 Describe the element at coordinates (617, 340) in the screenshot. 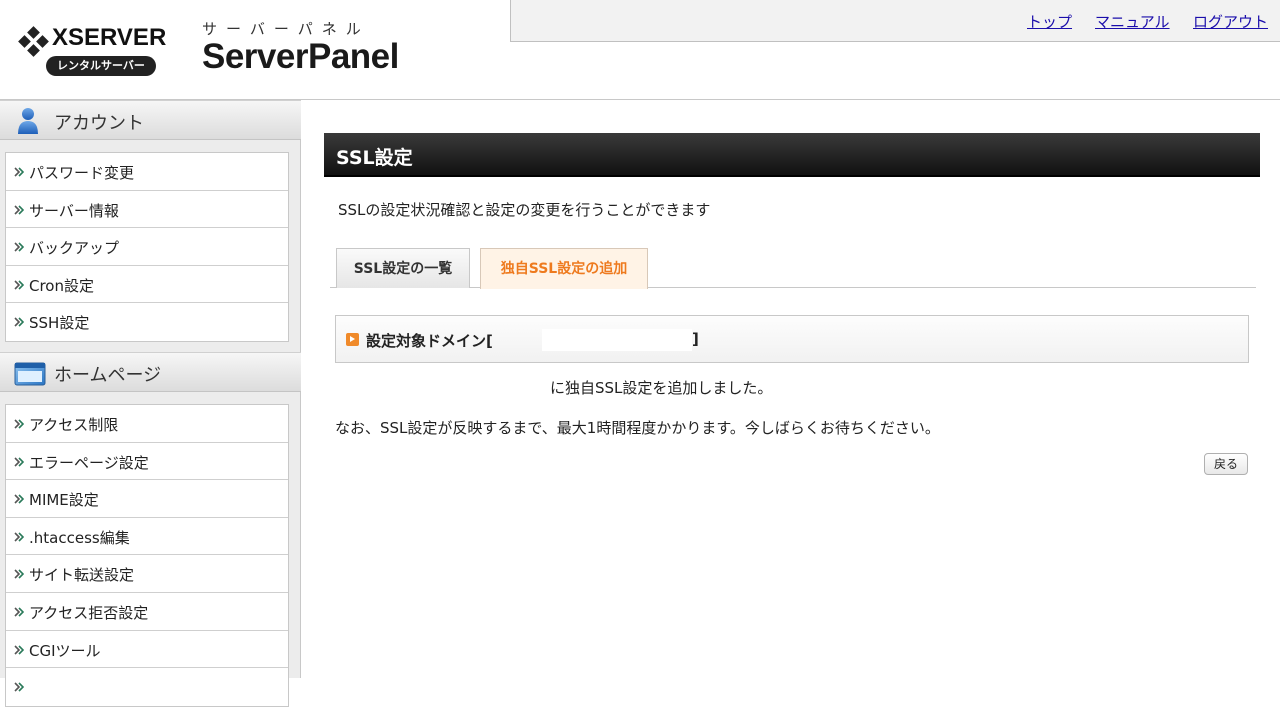

I see `domain-value` at that location.